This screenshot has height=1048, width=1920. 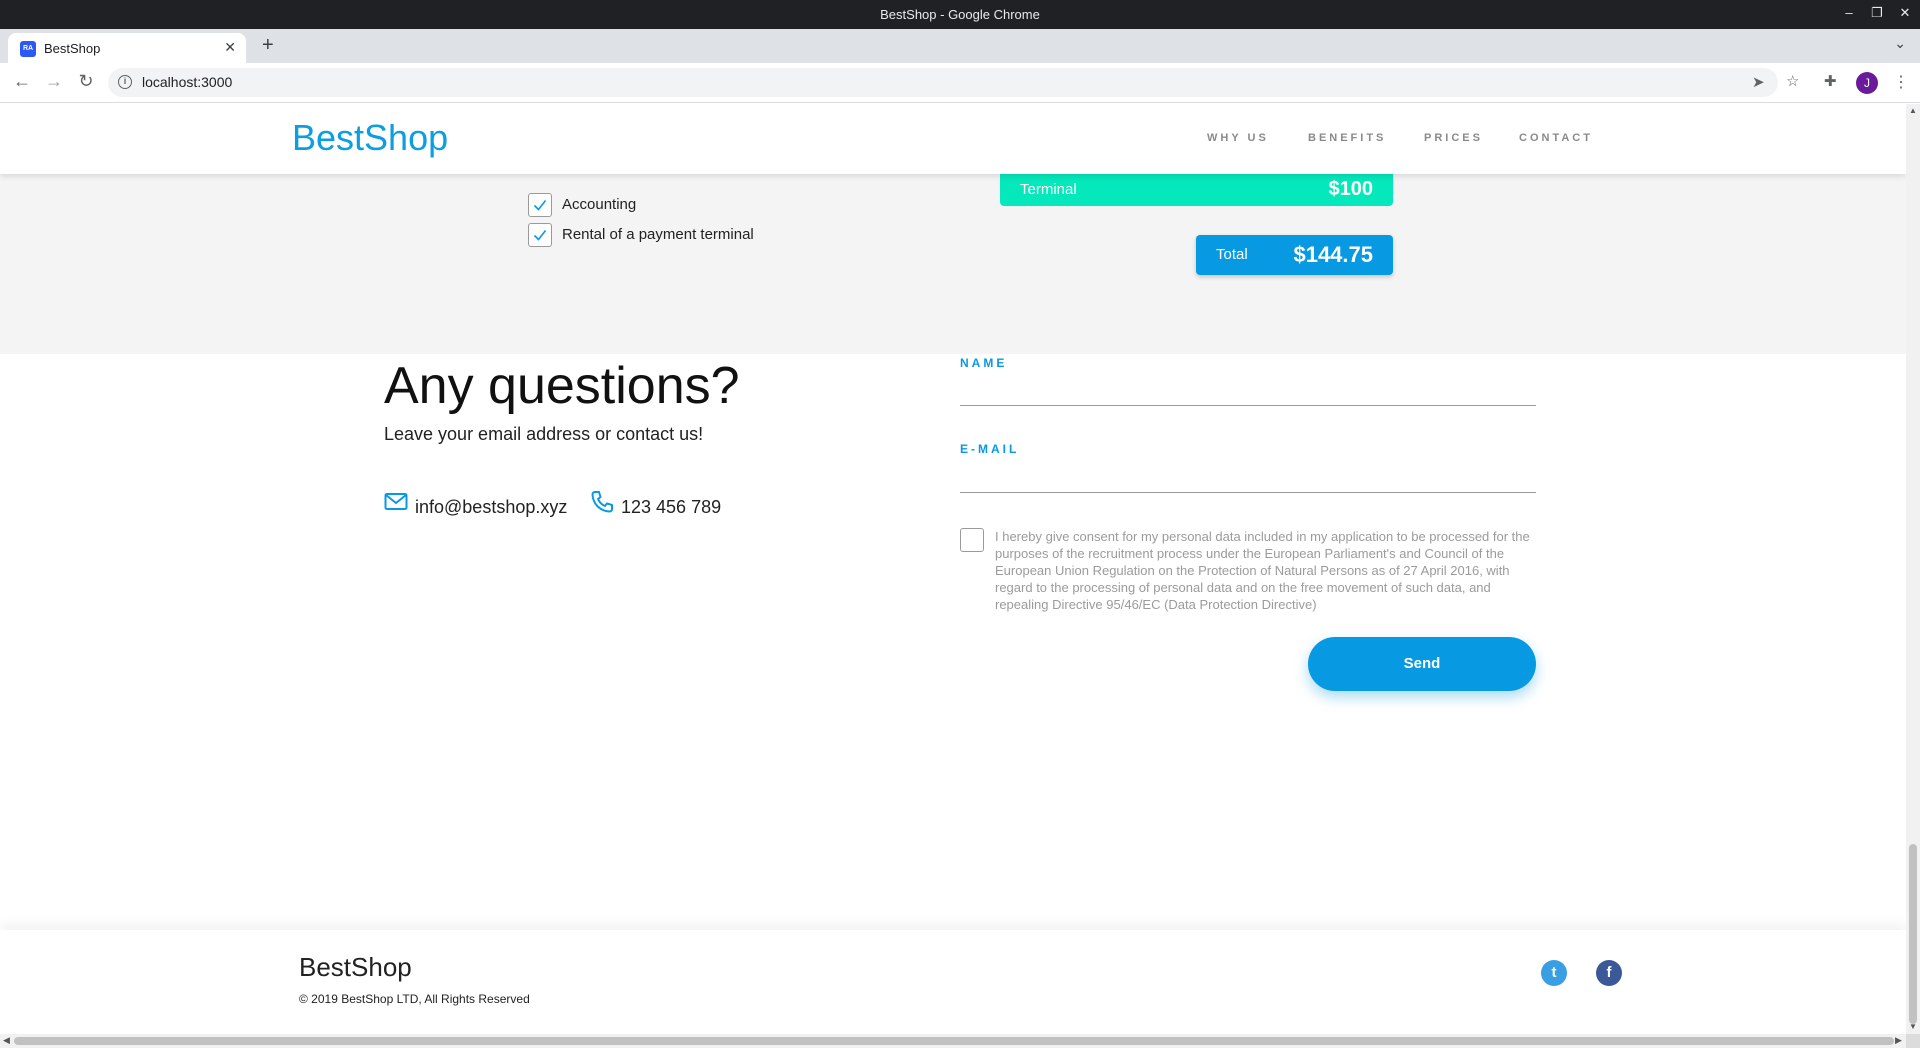 I want to click on nav-prices: PRICES, so click(x=1453, y=138).